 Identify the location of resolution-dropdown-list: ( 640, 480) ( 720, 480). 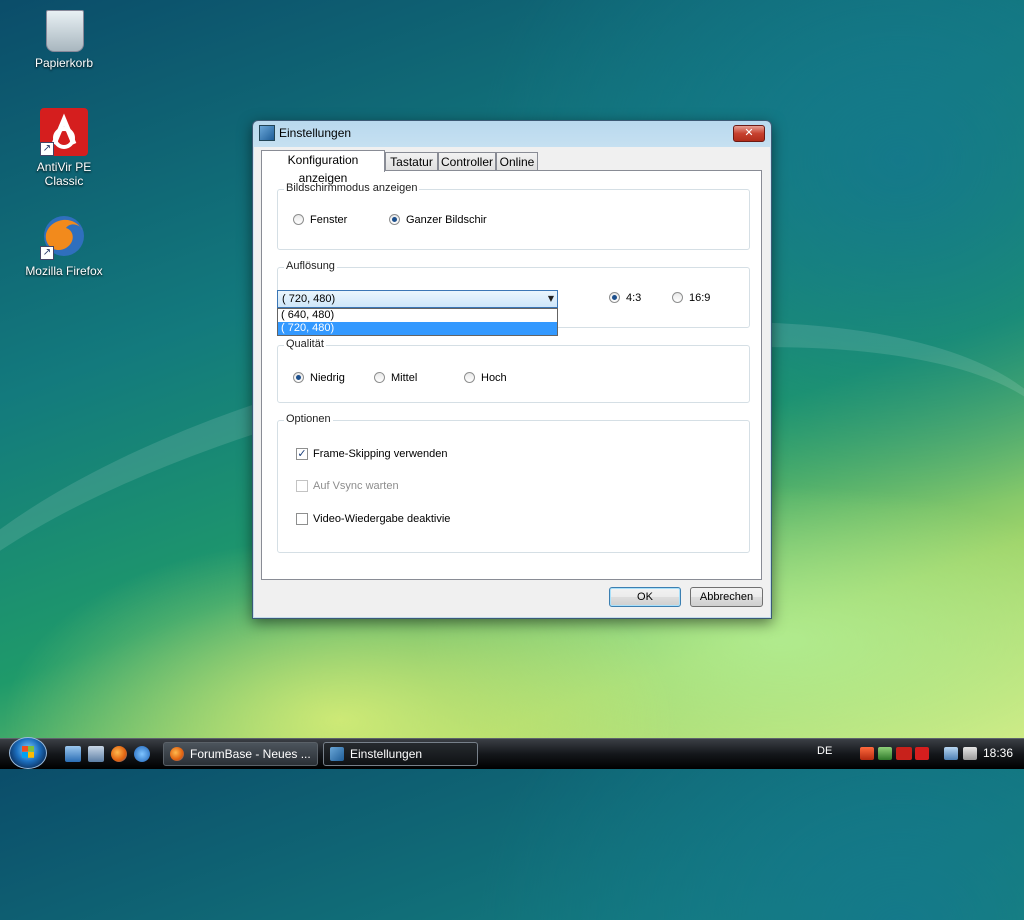
(417, 322).